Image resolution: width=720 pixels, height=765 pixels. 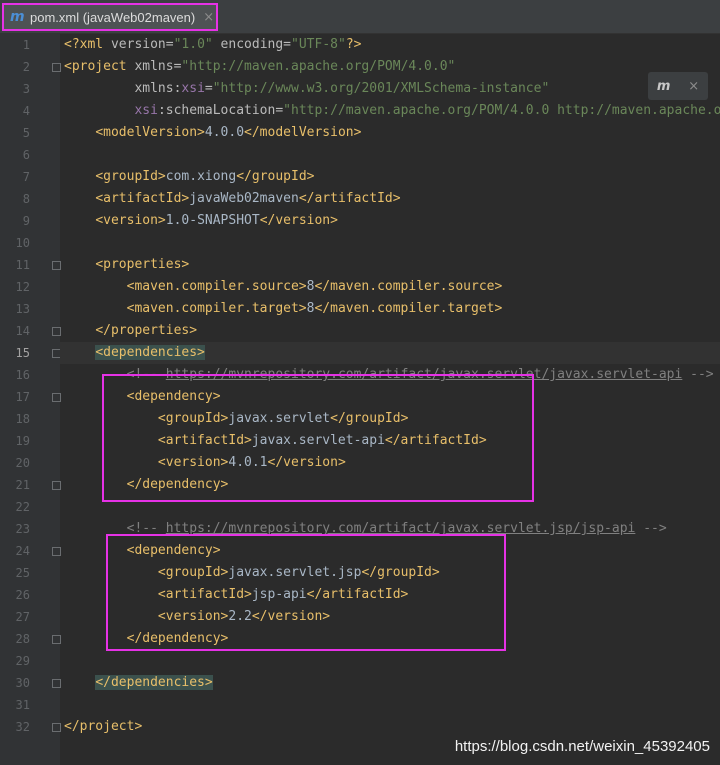 I want to click on line-number: 2, so click(x=26, y=67).